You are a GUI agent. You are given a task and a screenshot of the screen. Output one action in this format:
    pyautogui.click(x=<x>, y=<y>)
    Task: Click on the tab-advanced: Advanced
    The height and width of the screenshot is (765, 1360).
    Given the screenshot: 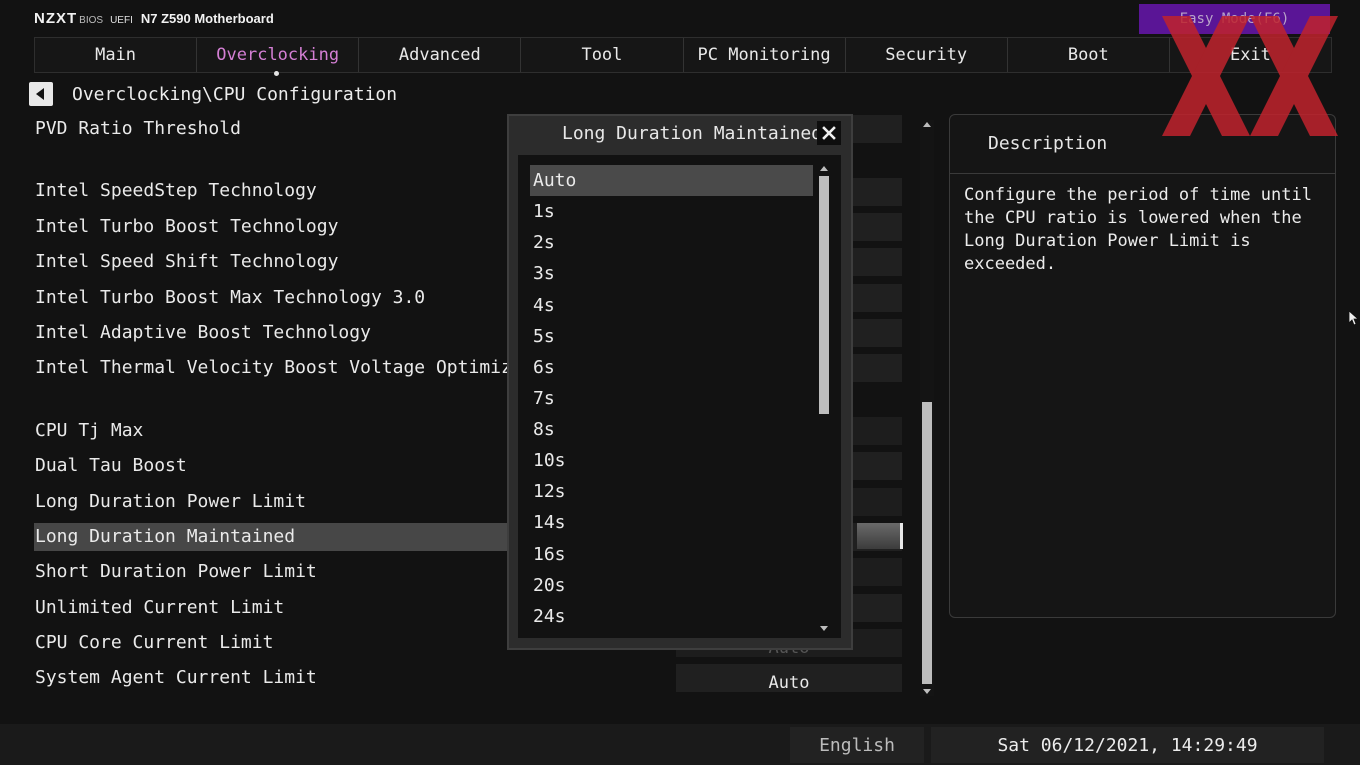 What is the action you would take?
    pyautogui.click(x=440, y=55)
    